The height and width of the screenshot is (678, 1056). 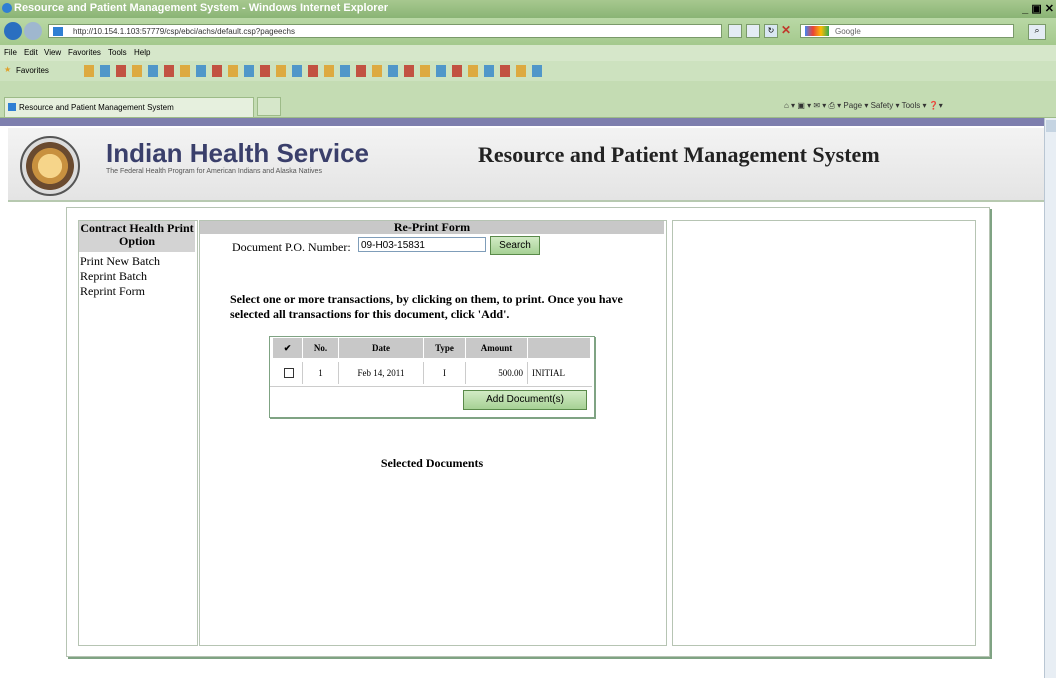 I want to click on row-checkbox, so click(x=289, y=373).